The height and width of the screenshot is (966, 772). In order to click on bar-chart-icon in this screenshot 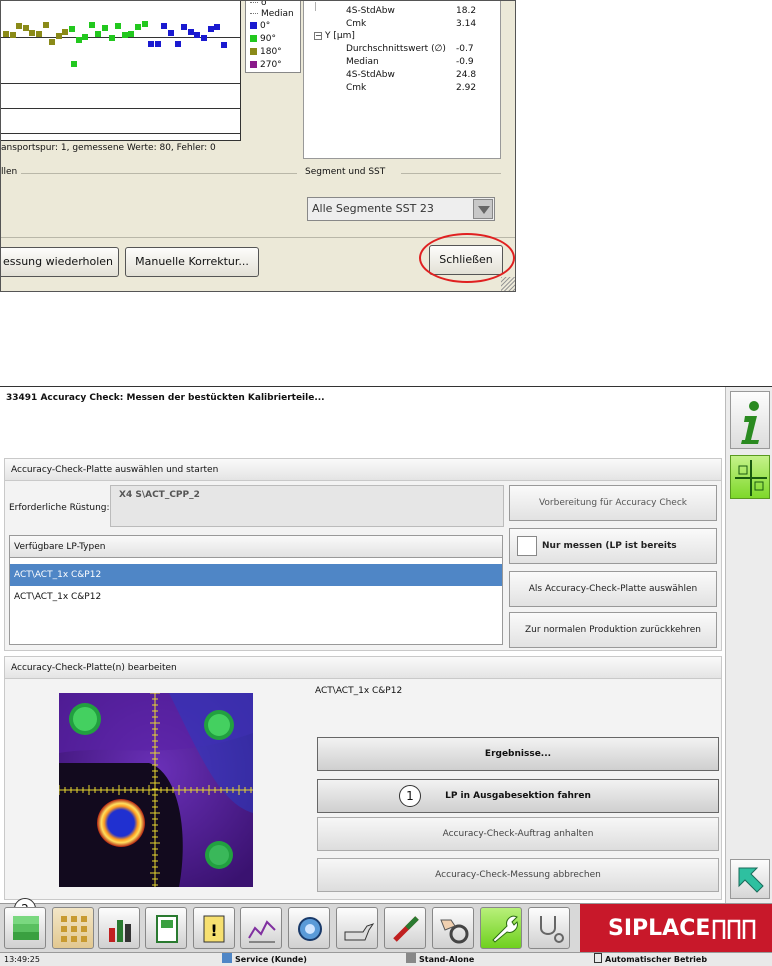, I will do `click(120, 931)`.